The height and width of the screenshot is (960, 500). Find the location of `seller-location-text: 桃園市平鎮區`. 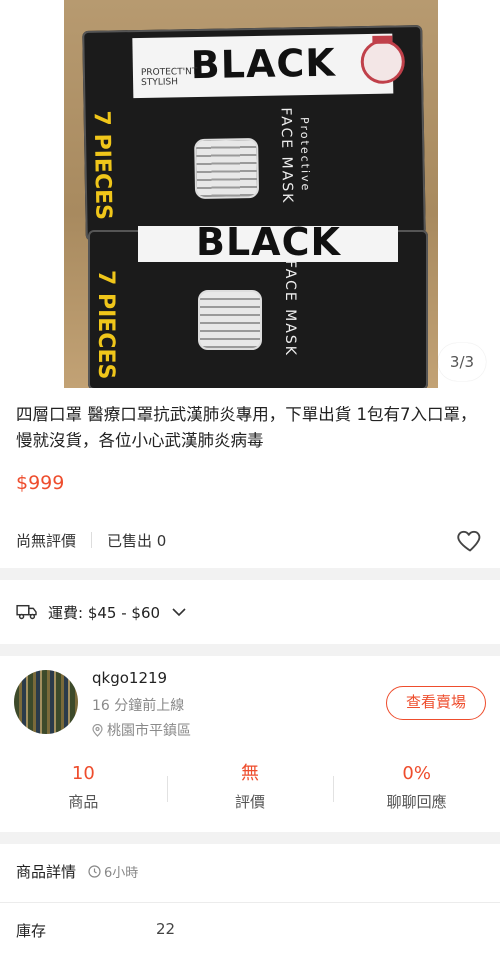

seller-location-text: 桃園市平鎮區 is located at coordinates (149, 731).